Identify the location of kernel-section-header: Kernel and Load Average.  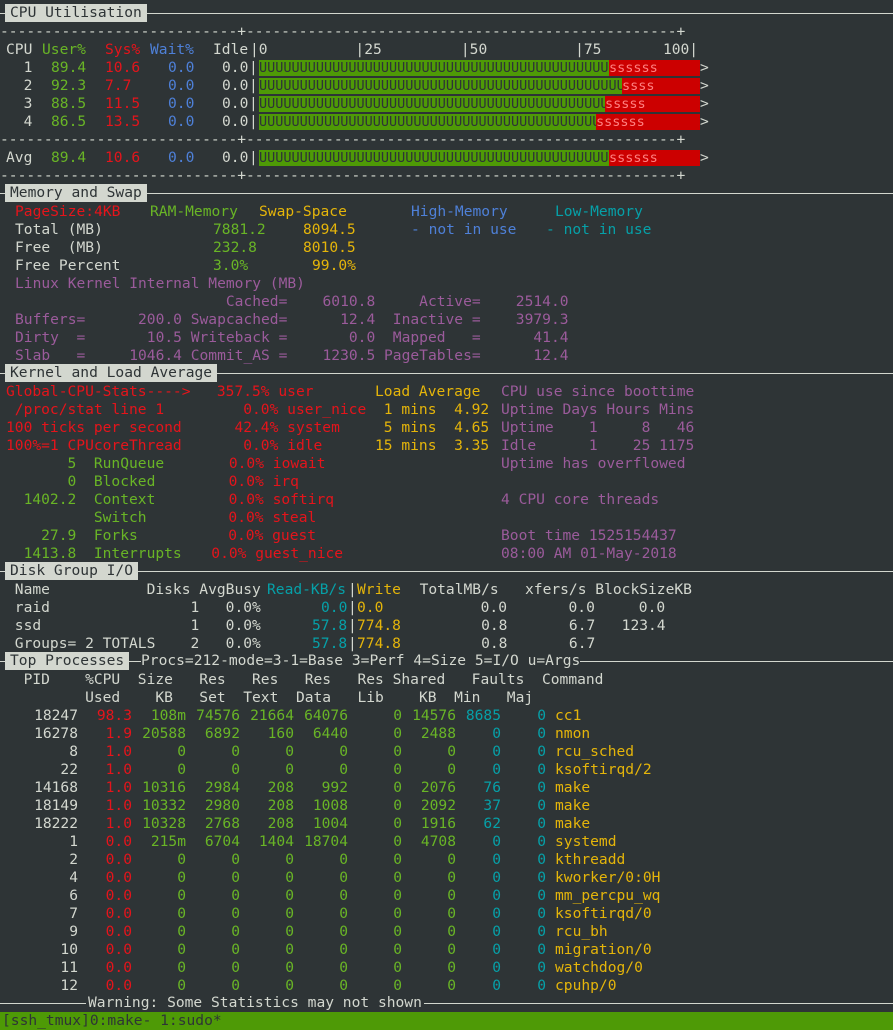
(446, 373).